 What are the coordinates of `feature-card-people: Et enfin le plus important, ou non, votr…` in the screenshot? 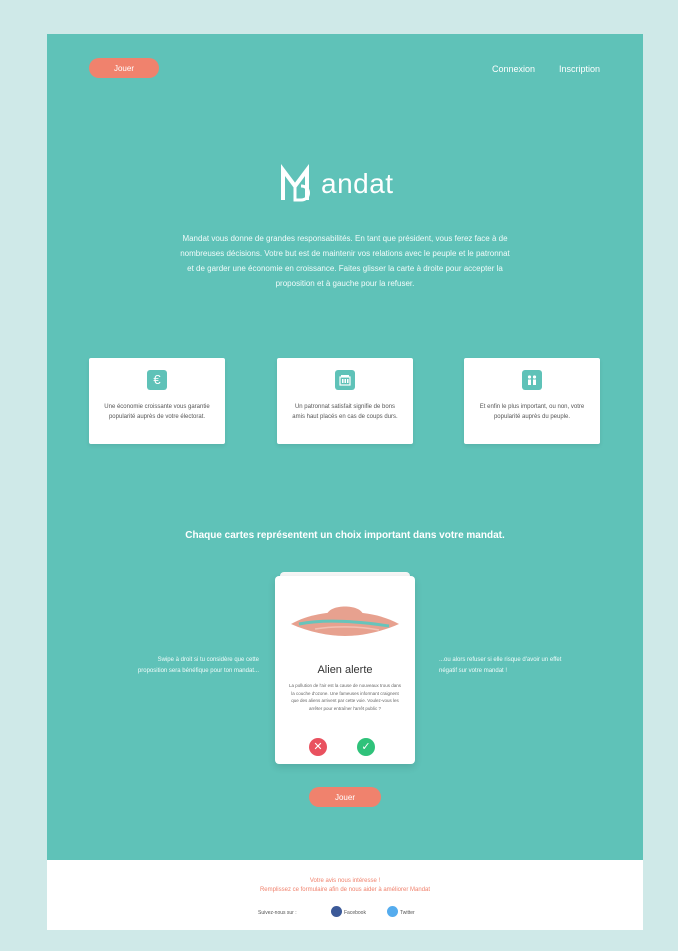 It's located at (532, 401).